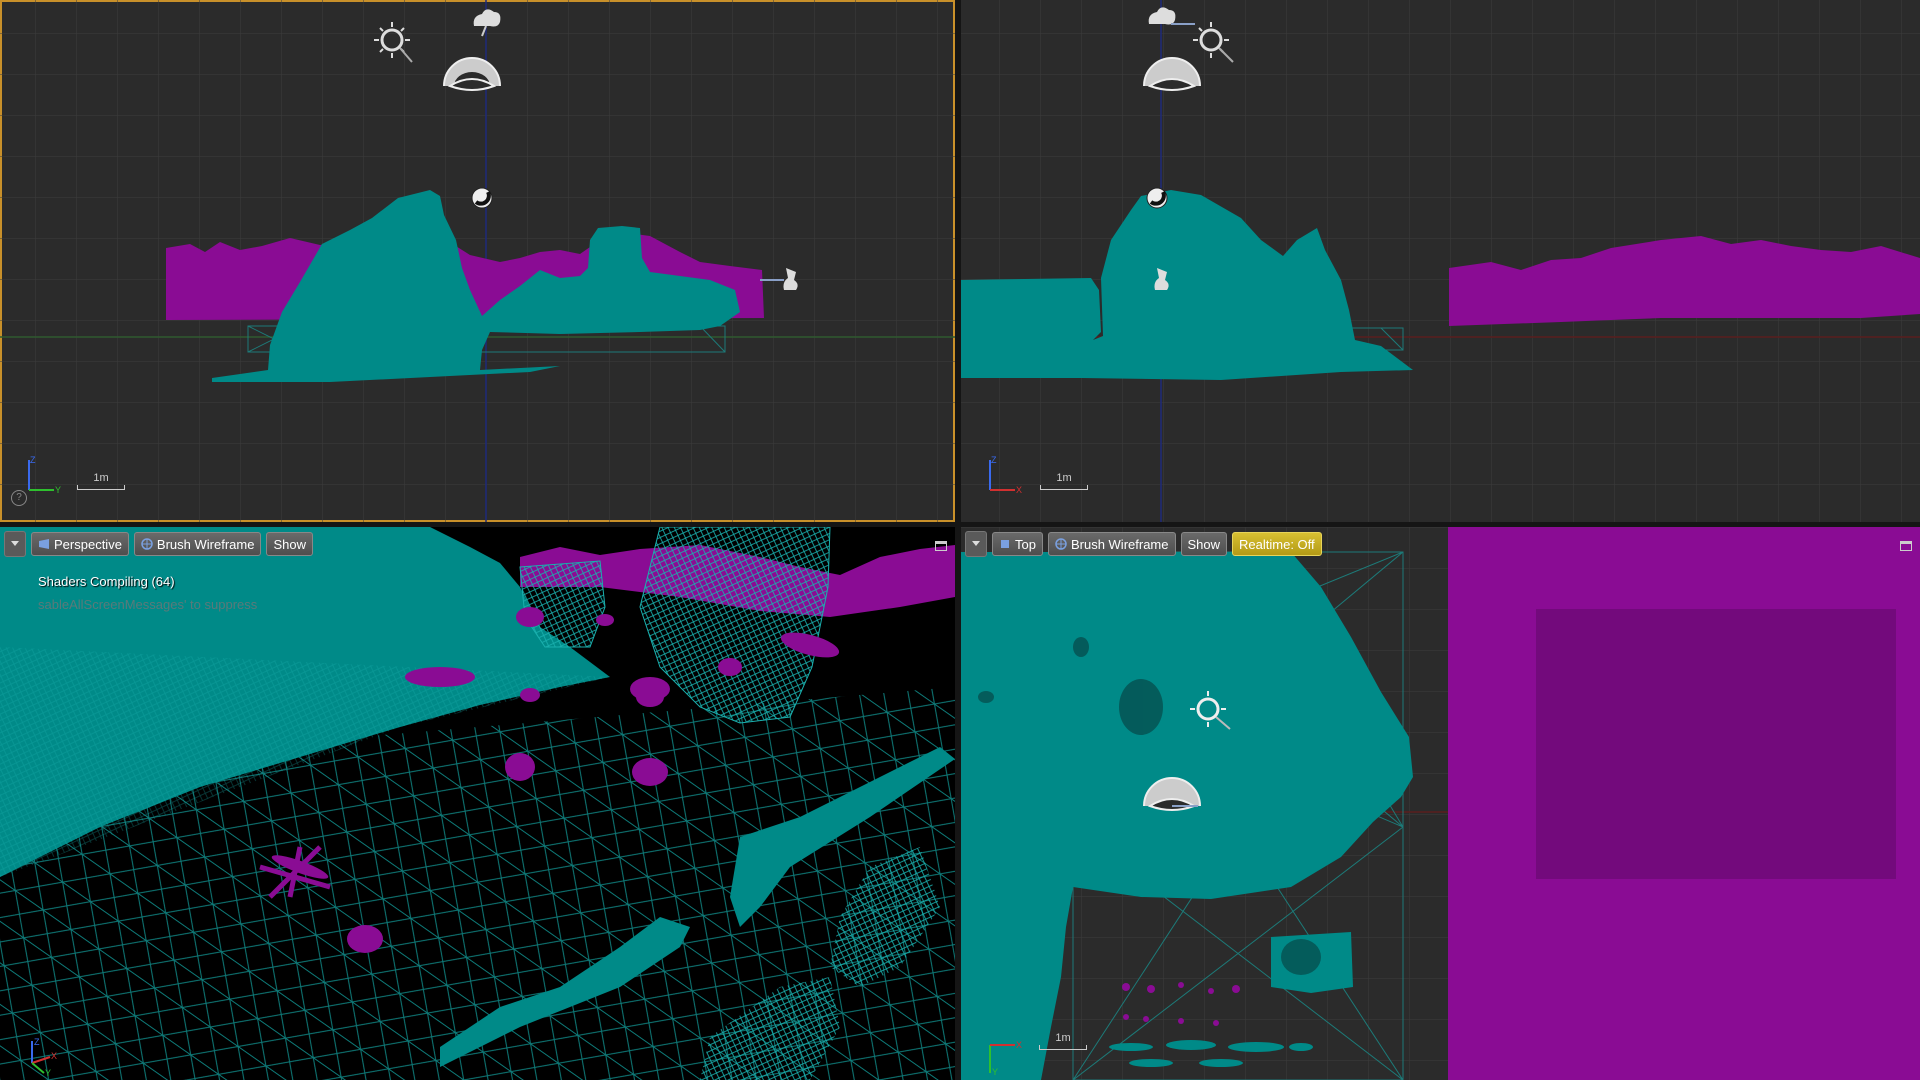 This screenshot has width=1920, height=1080. Describe the element at coordinates (88, 544) in the screenshot. I see `view-mode-label: Perspective` at that location.